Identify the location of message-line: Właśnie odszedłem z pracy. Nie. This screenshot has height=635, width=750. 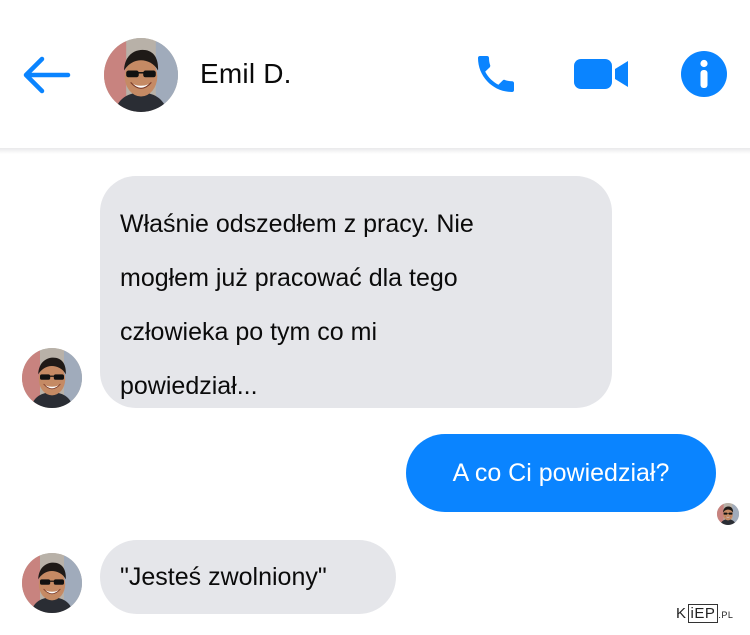
(297, 224).